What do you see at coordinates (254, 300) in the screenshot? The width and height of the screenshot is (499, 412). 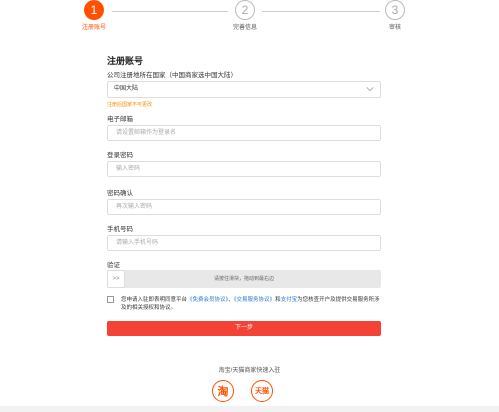 I see `trade-service-agreement-link: 《交易服务协议》` at bounding box center [254, 300].